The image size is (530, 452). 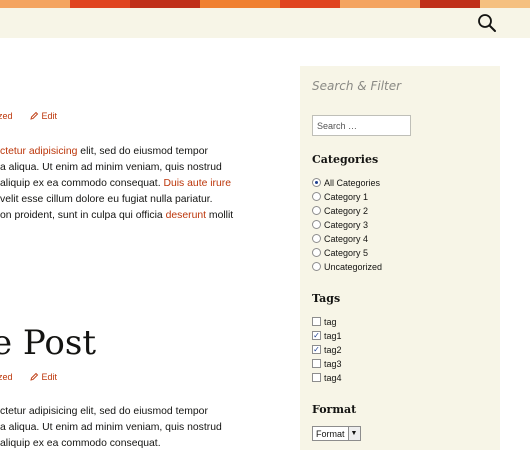 I want to click on category-option: All Categories, so click(x=346, y=182).